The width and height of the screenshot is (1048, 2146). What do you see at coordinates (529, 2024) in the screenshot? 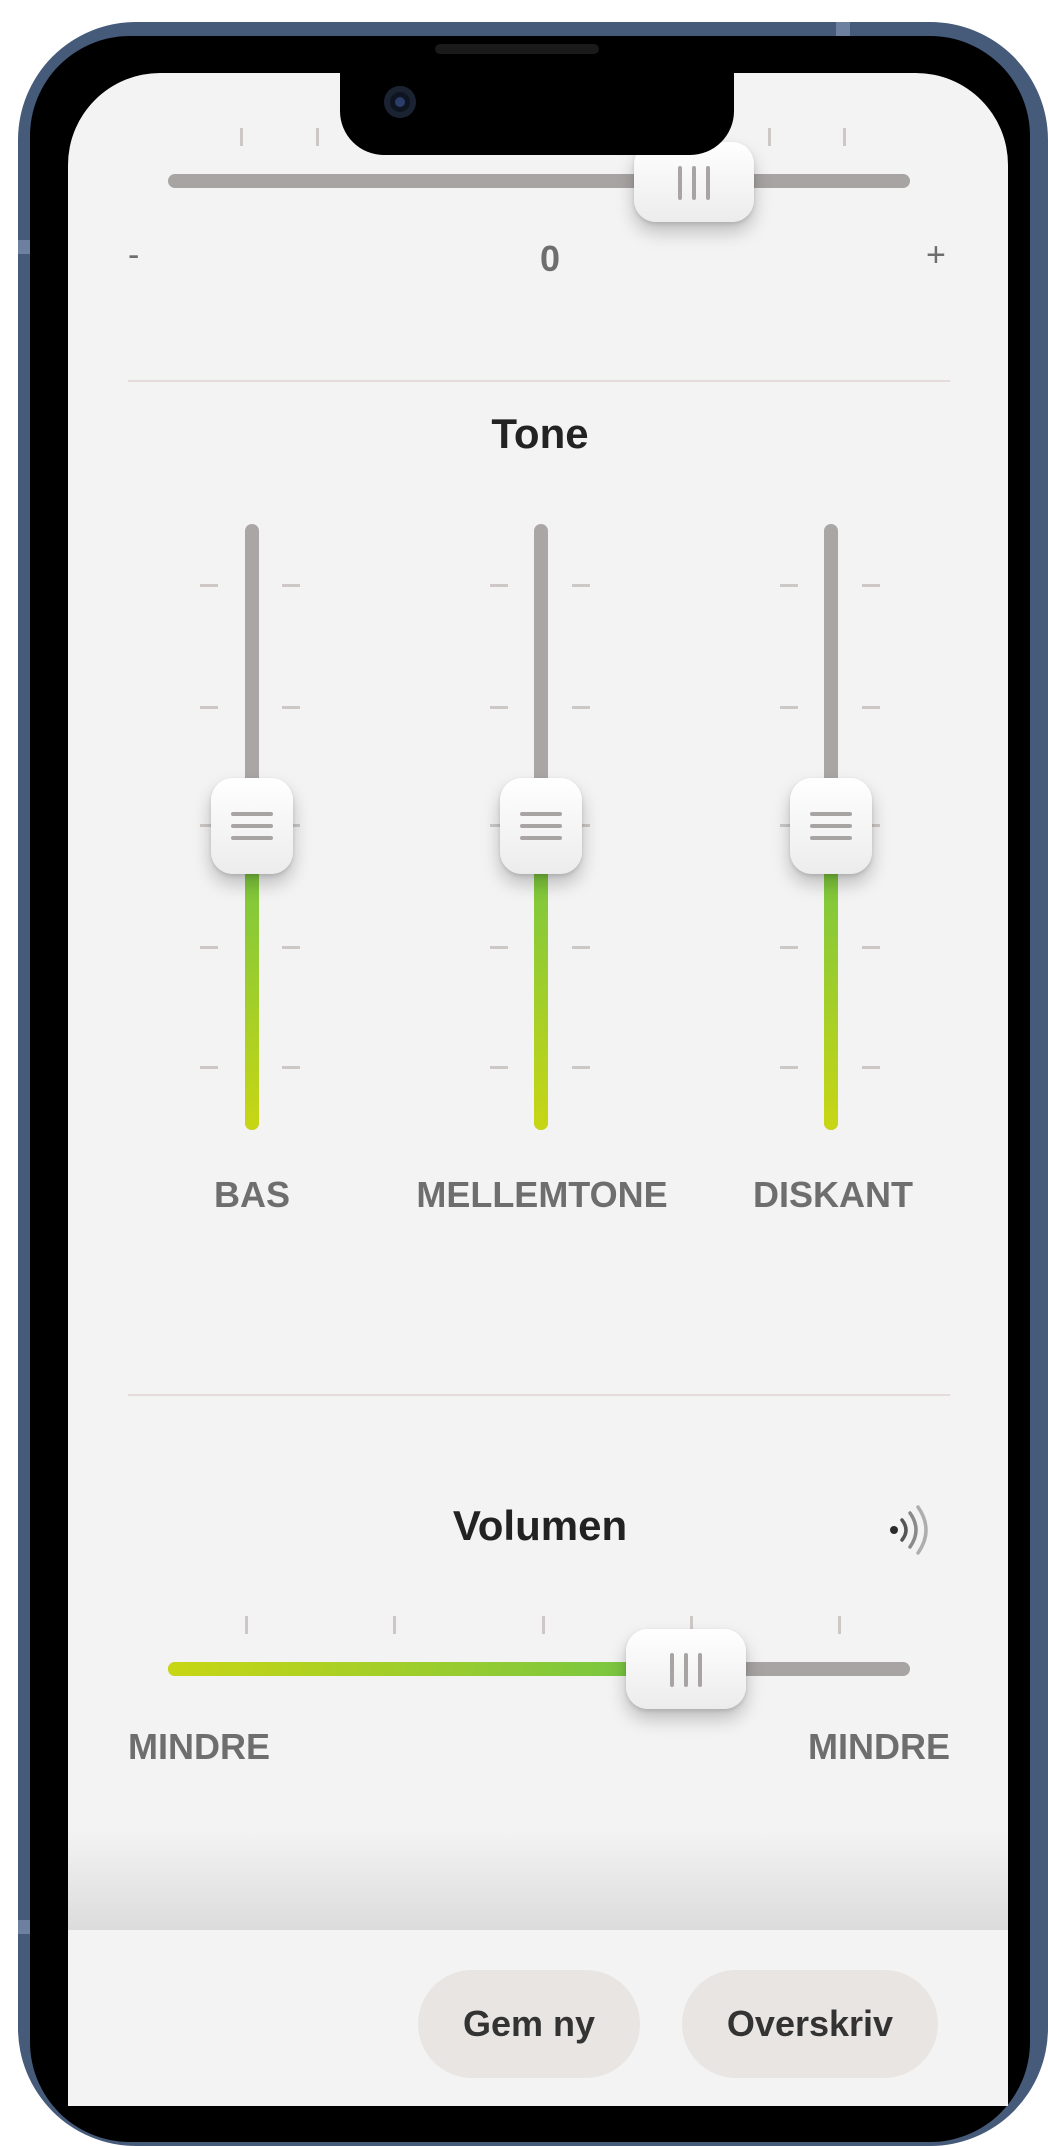
I see `save-new-button: Gem ny` at bounding box center [529, 2024].